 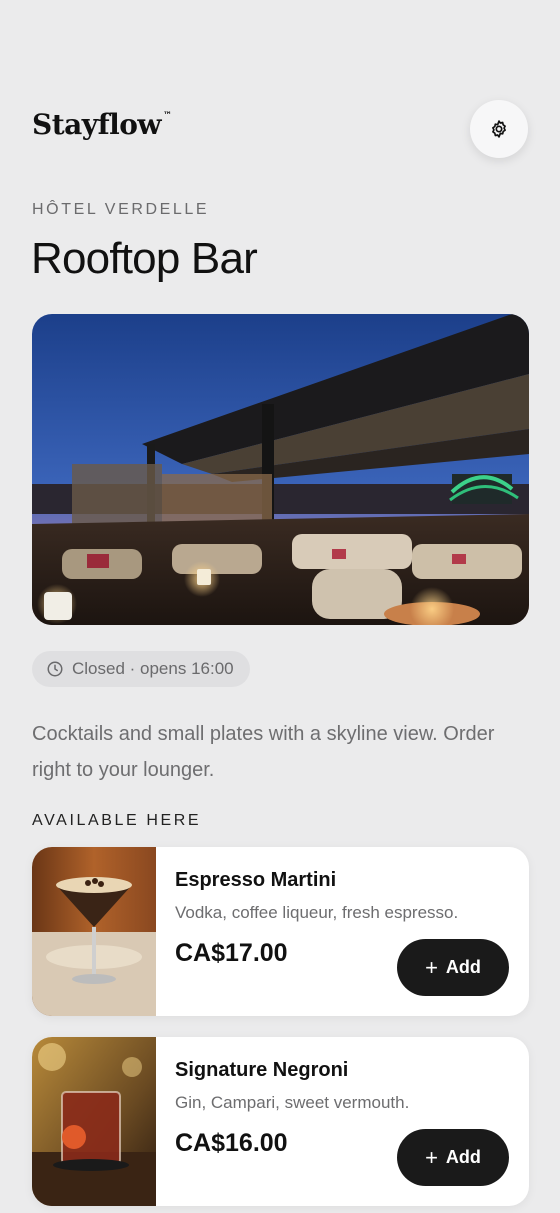 I want to click on page-title: Rooftop Bar, so click(x=144, y=258).